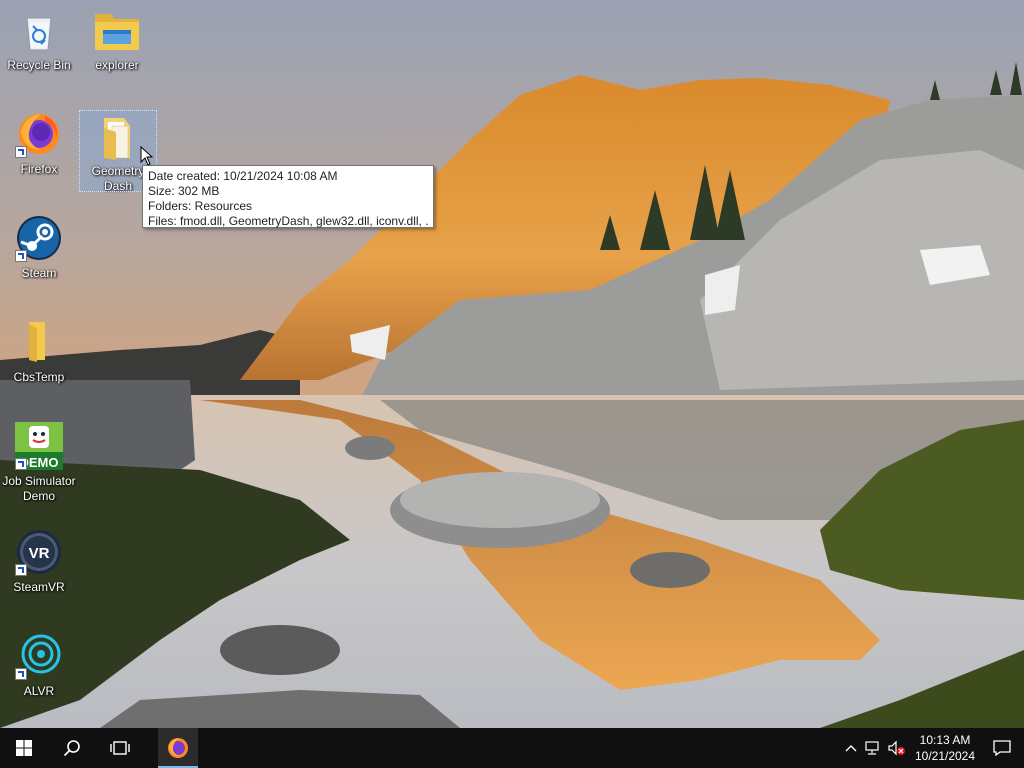 The height and width of the screenshot is (768, 1024). I want to click on desktop-icon-alvr: ALVR, so click(39, 665).